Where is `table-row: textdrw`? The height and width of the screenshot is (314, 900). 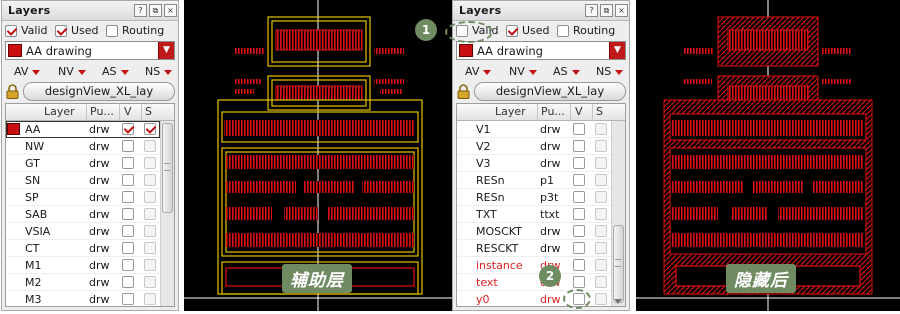
table-row: textdrw is located at coordinates (534, 282).